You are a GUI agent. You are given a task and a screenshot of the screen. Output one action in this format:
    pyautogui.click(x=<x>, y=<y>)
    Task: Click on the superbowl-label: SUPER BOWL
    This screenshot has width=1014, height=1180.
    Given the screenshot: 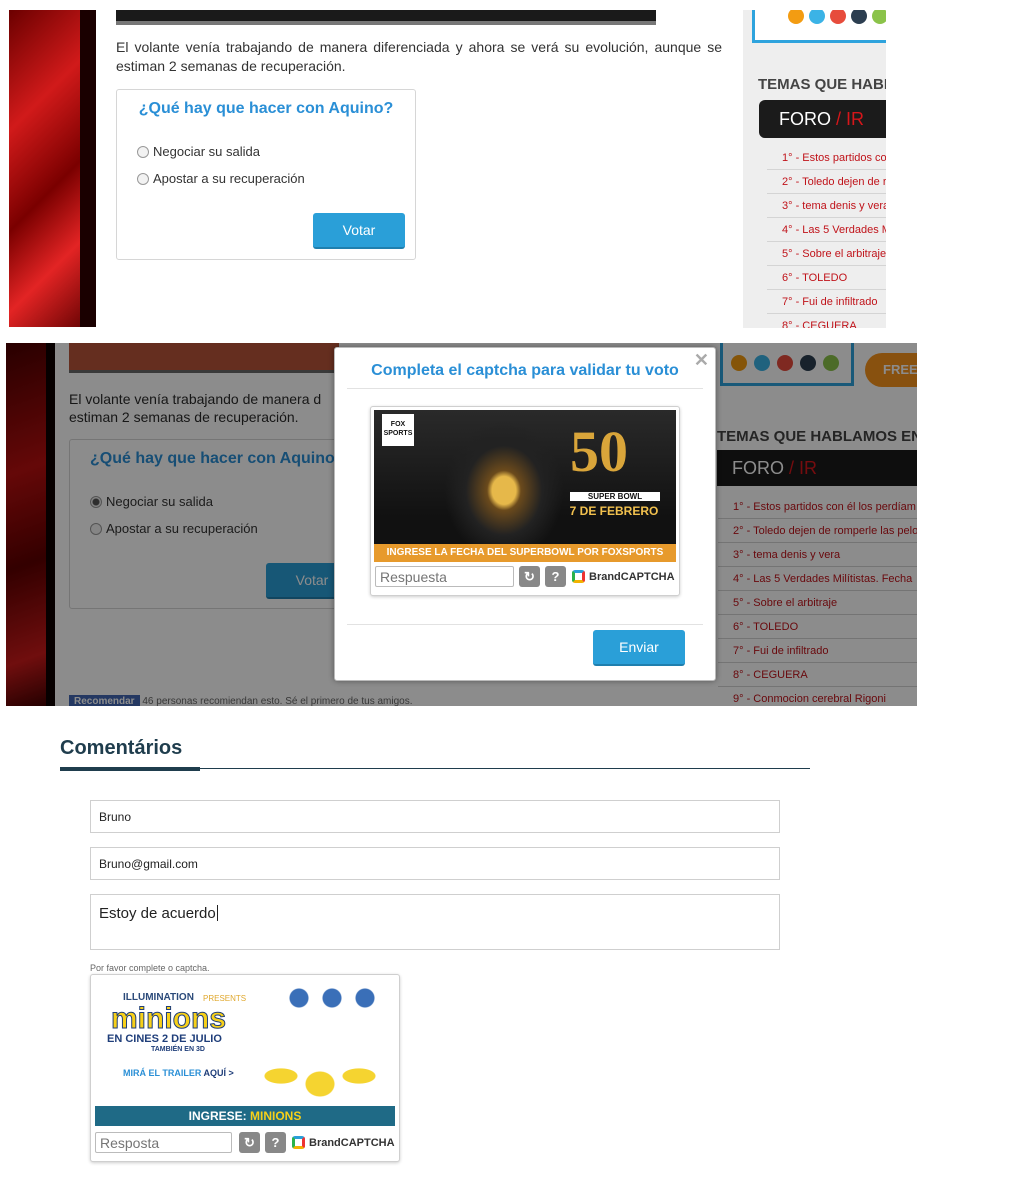 What is the action you would take?
    pyautogui.click(x=615, y=496)
    